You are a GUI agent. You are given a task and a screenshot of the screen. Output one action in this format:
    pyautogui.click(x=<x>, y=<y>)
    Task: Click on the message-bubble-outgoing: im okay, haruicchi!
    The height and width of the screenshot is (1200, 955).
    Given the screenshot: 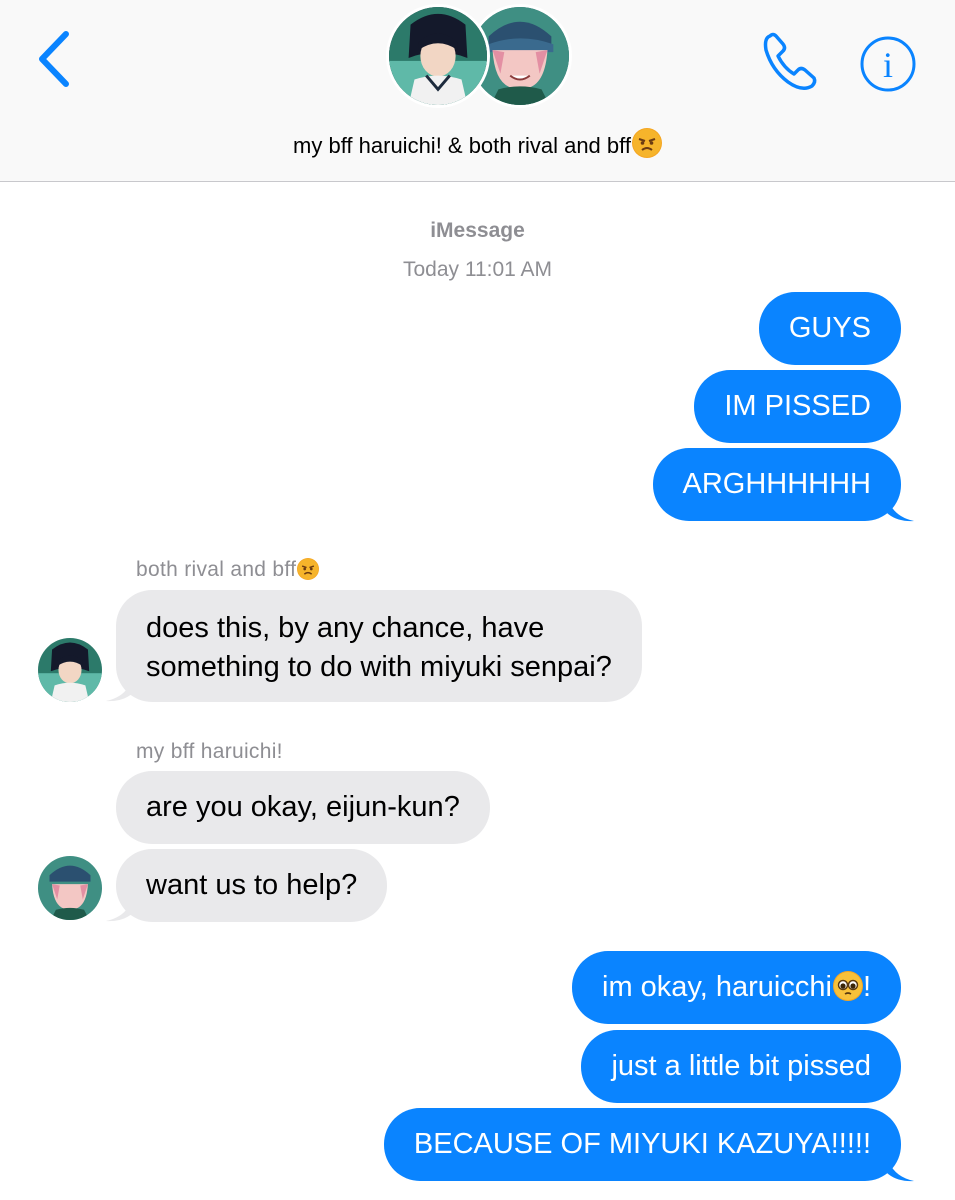 What is the action you would take?
    pyautogui.click(x=736, y=987)
    